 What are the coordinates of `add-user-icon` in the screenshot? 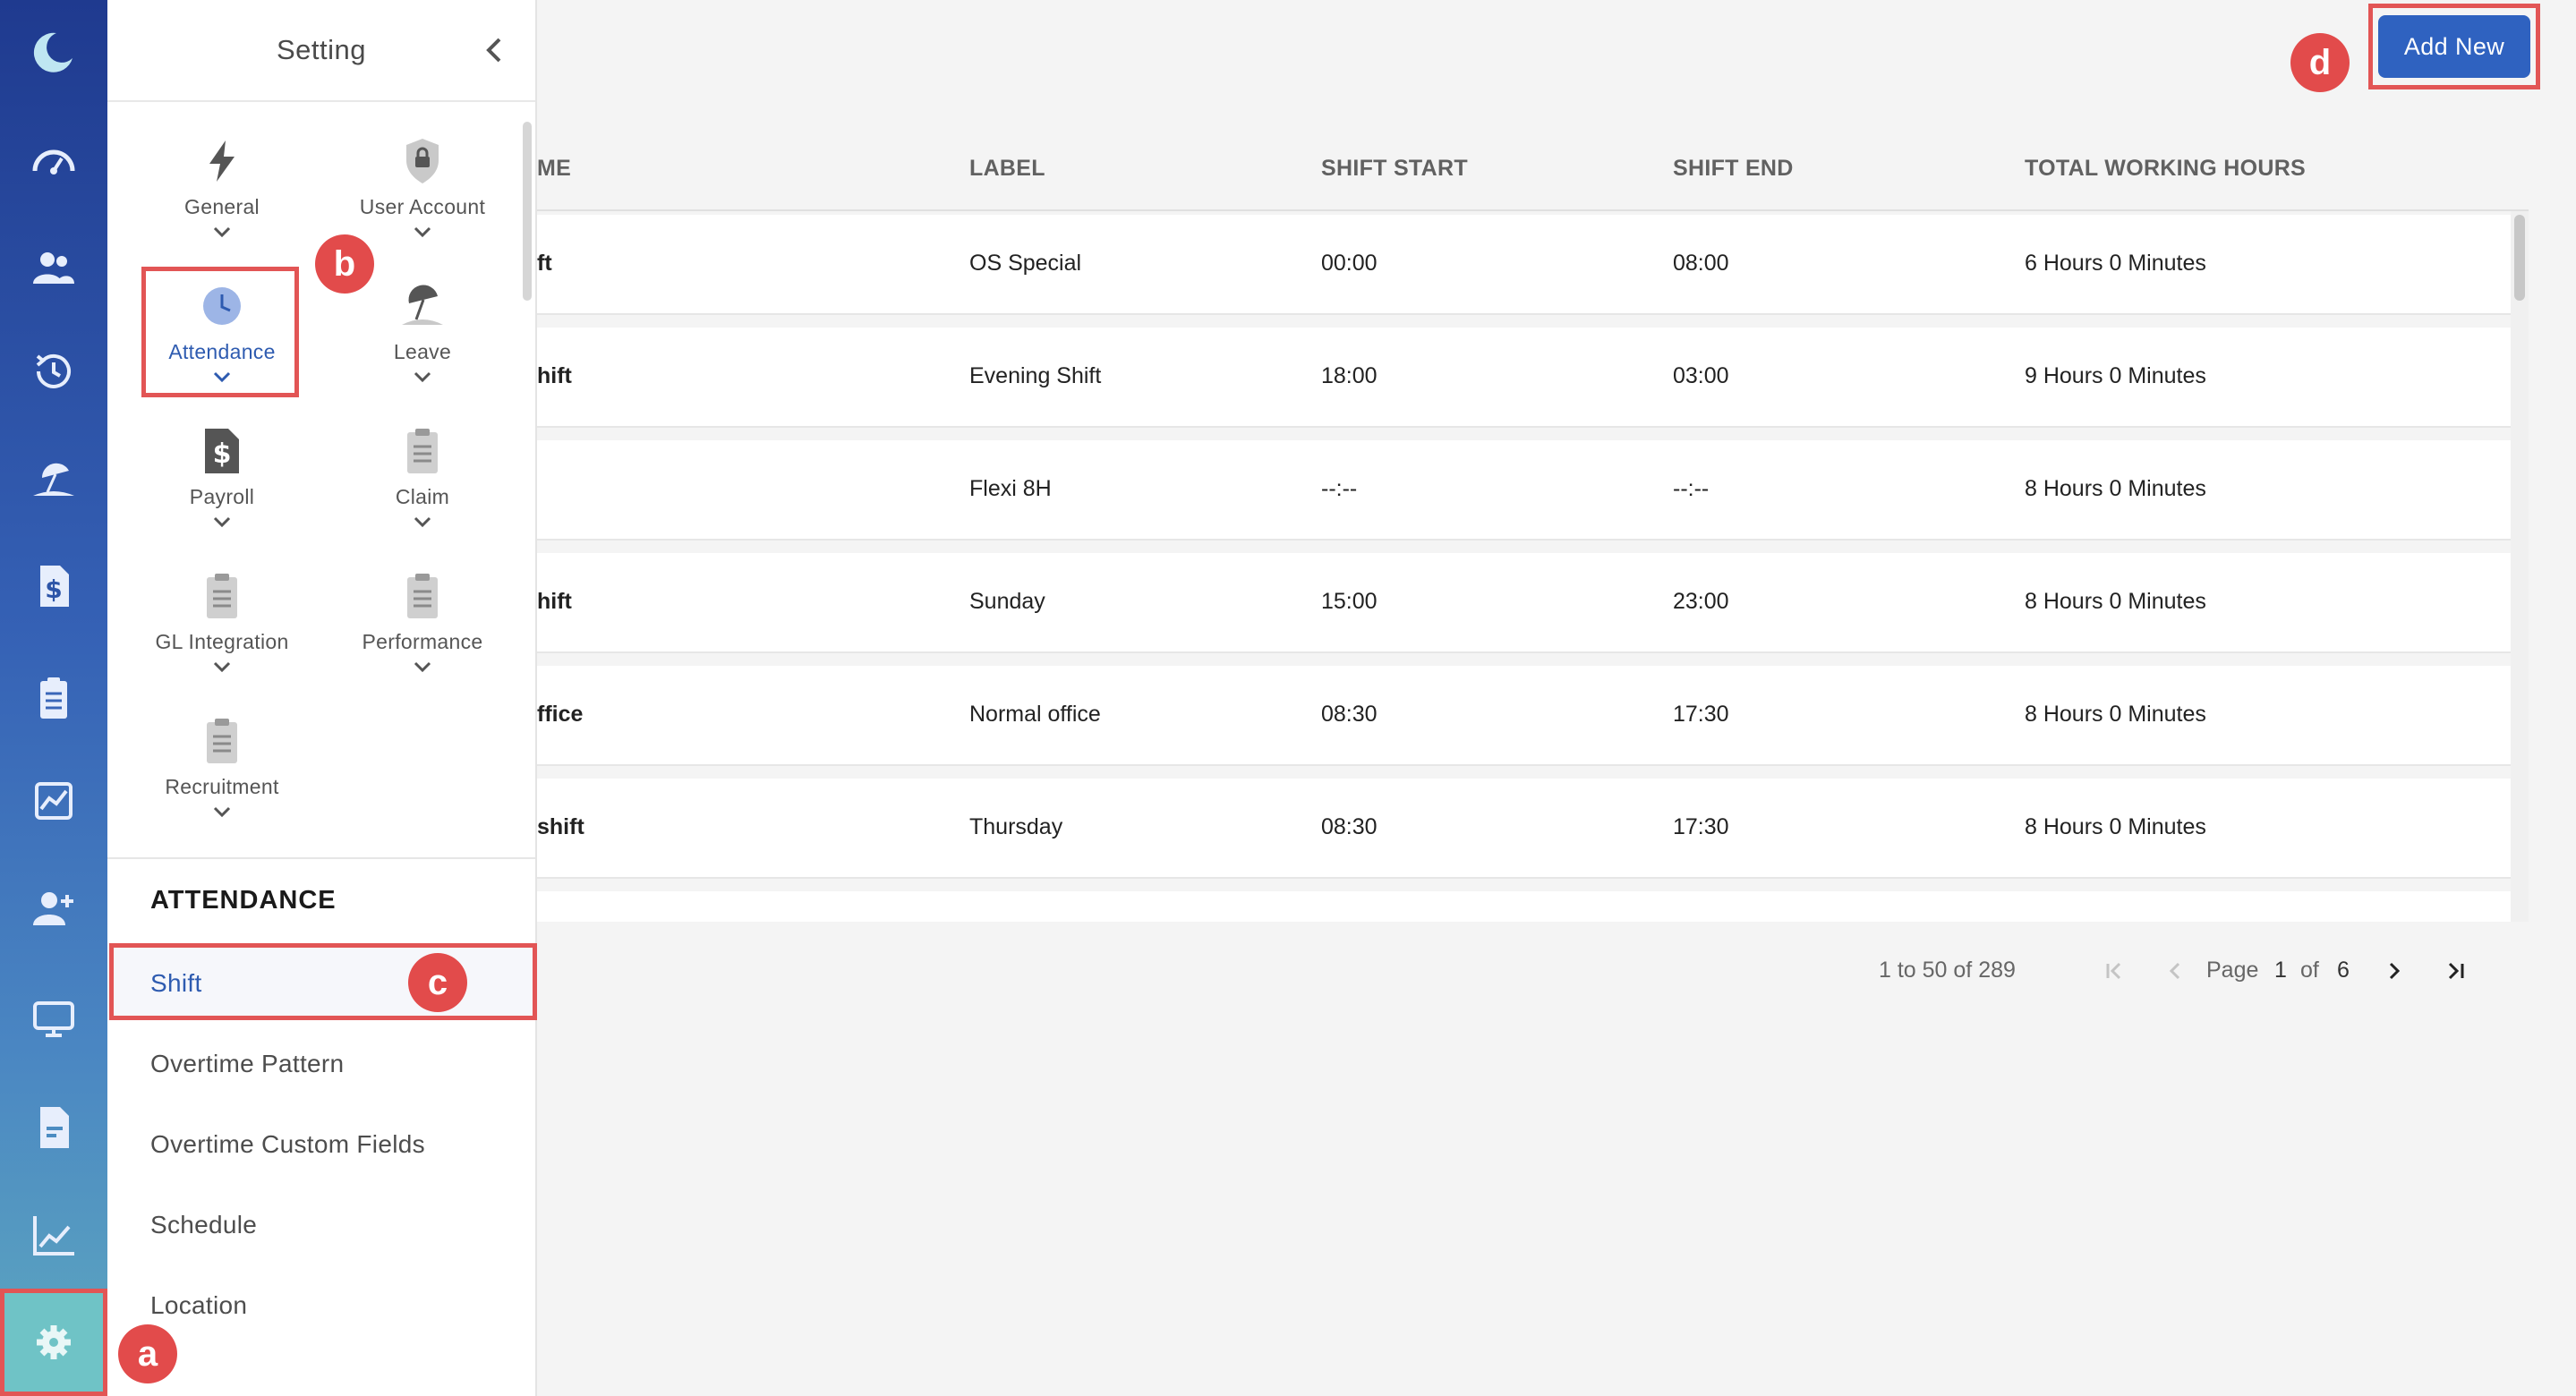 It's located at (54, 908).